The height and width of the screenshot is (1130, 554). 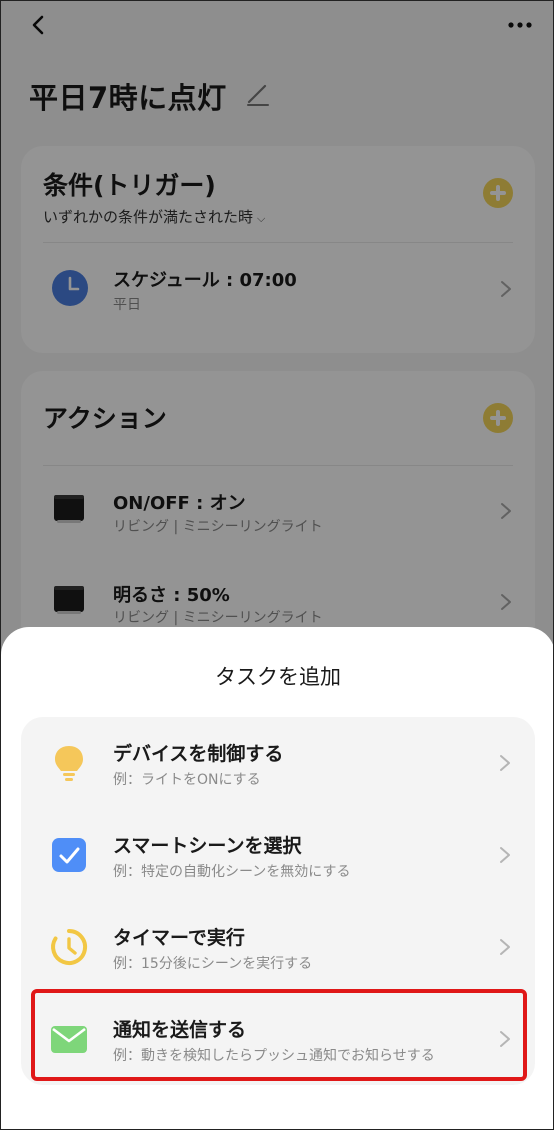 I want to click on lightbulb-icon, so click(x=69, y=763).